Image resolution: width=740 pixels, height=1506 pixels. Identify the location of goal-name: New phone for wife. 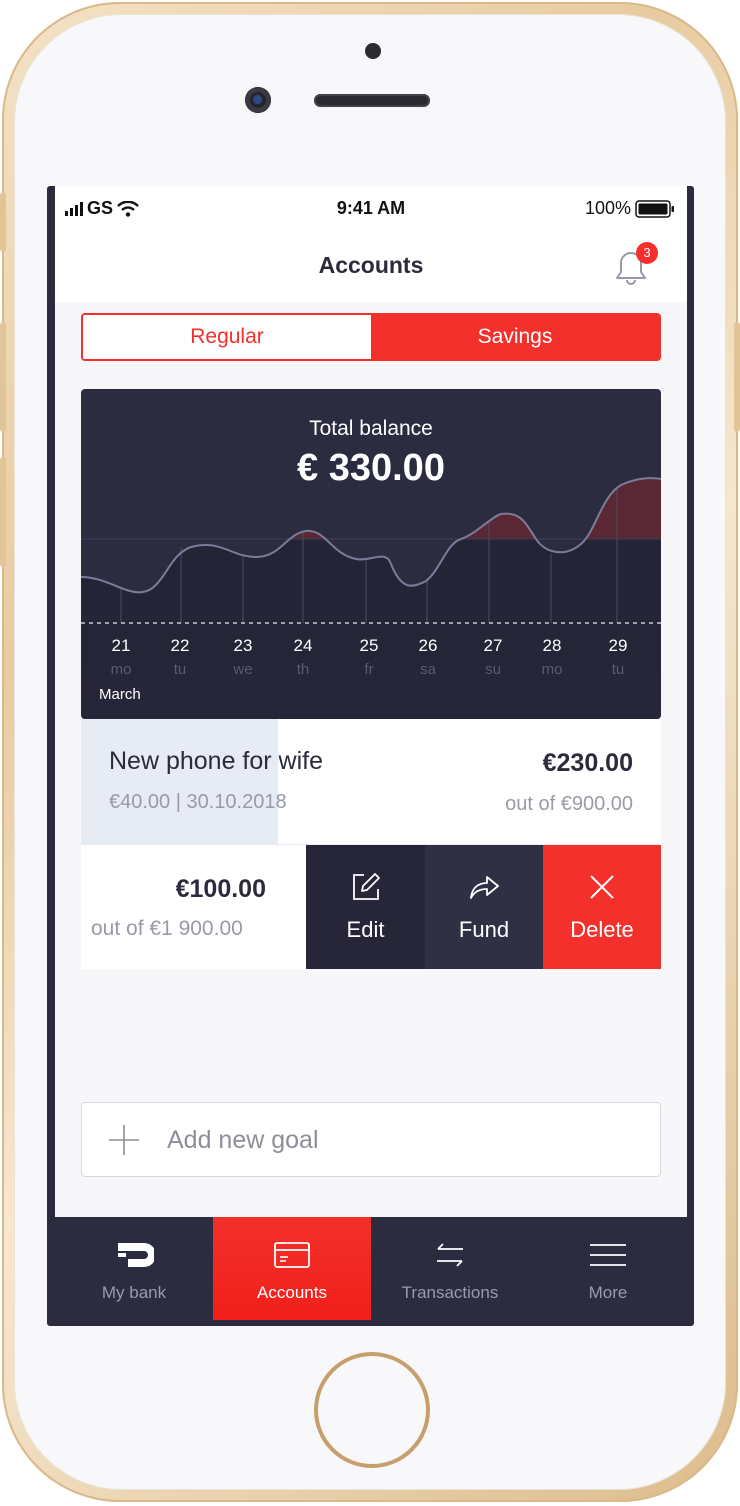
(216, 761).